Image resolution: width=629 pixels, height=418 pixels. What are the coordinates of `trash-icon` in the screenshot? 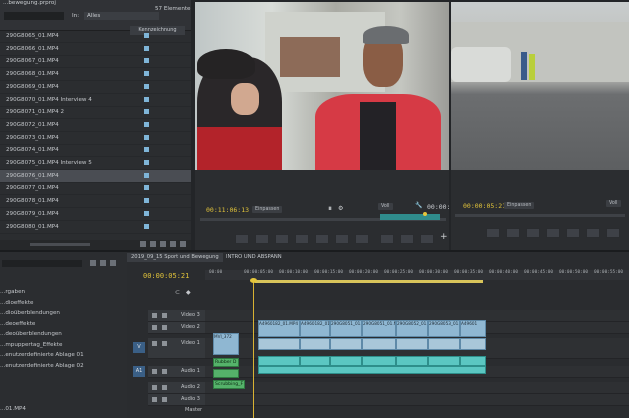 It's located at (183, 244).